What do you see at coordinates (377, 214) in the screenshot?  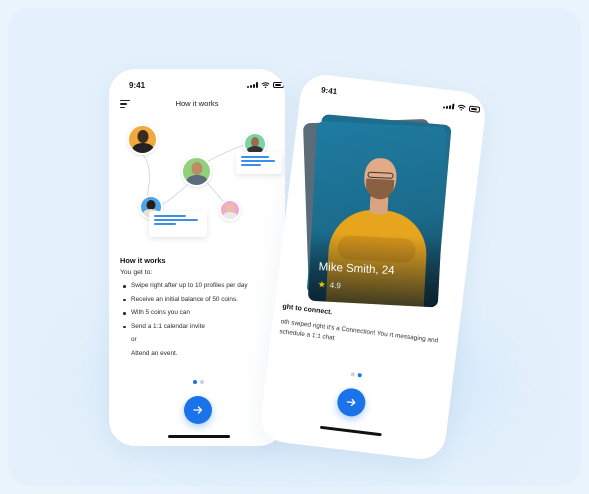 I see `profile-card: Mike Smith, 24 ★ 4.9` at bounding box center [377, 214].